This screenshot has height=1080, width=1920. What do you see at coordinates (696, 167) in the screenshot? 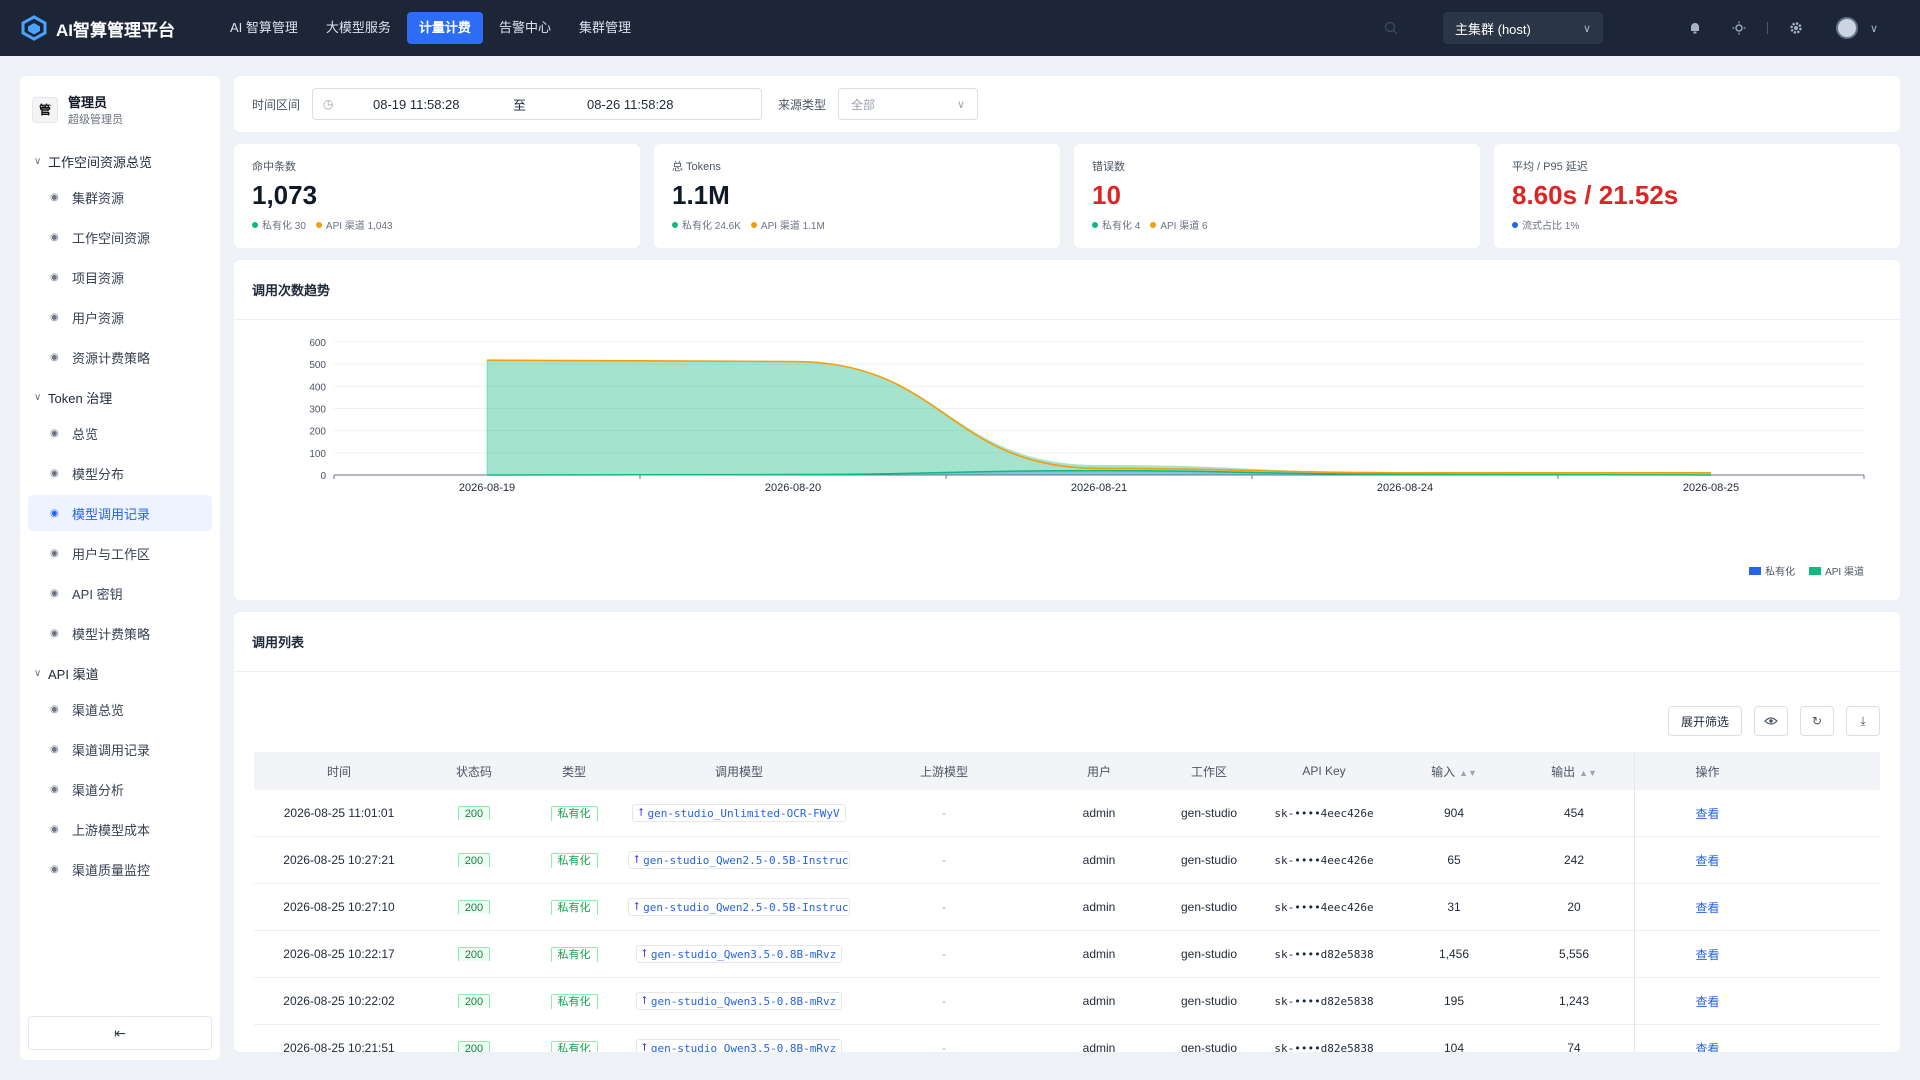
I see `stat-label: 总 Tokens` at bounding box center [696, 167].